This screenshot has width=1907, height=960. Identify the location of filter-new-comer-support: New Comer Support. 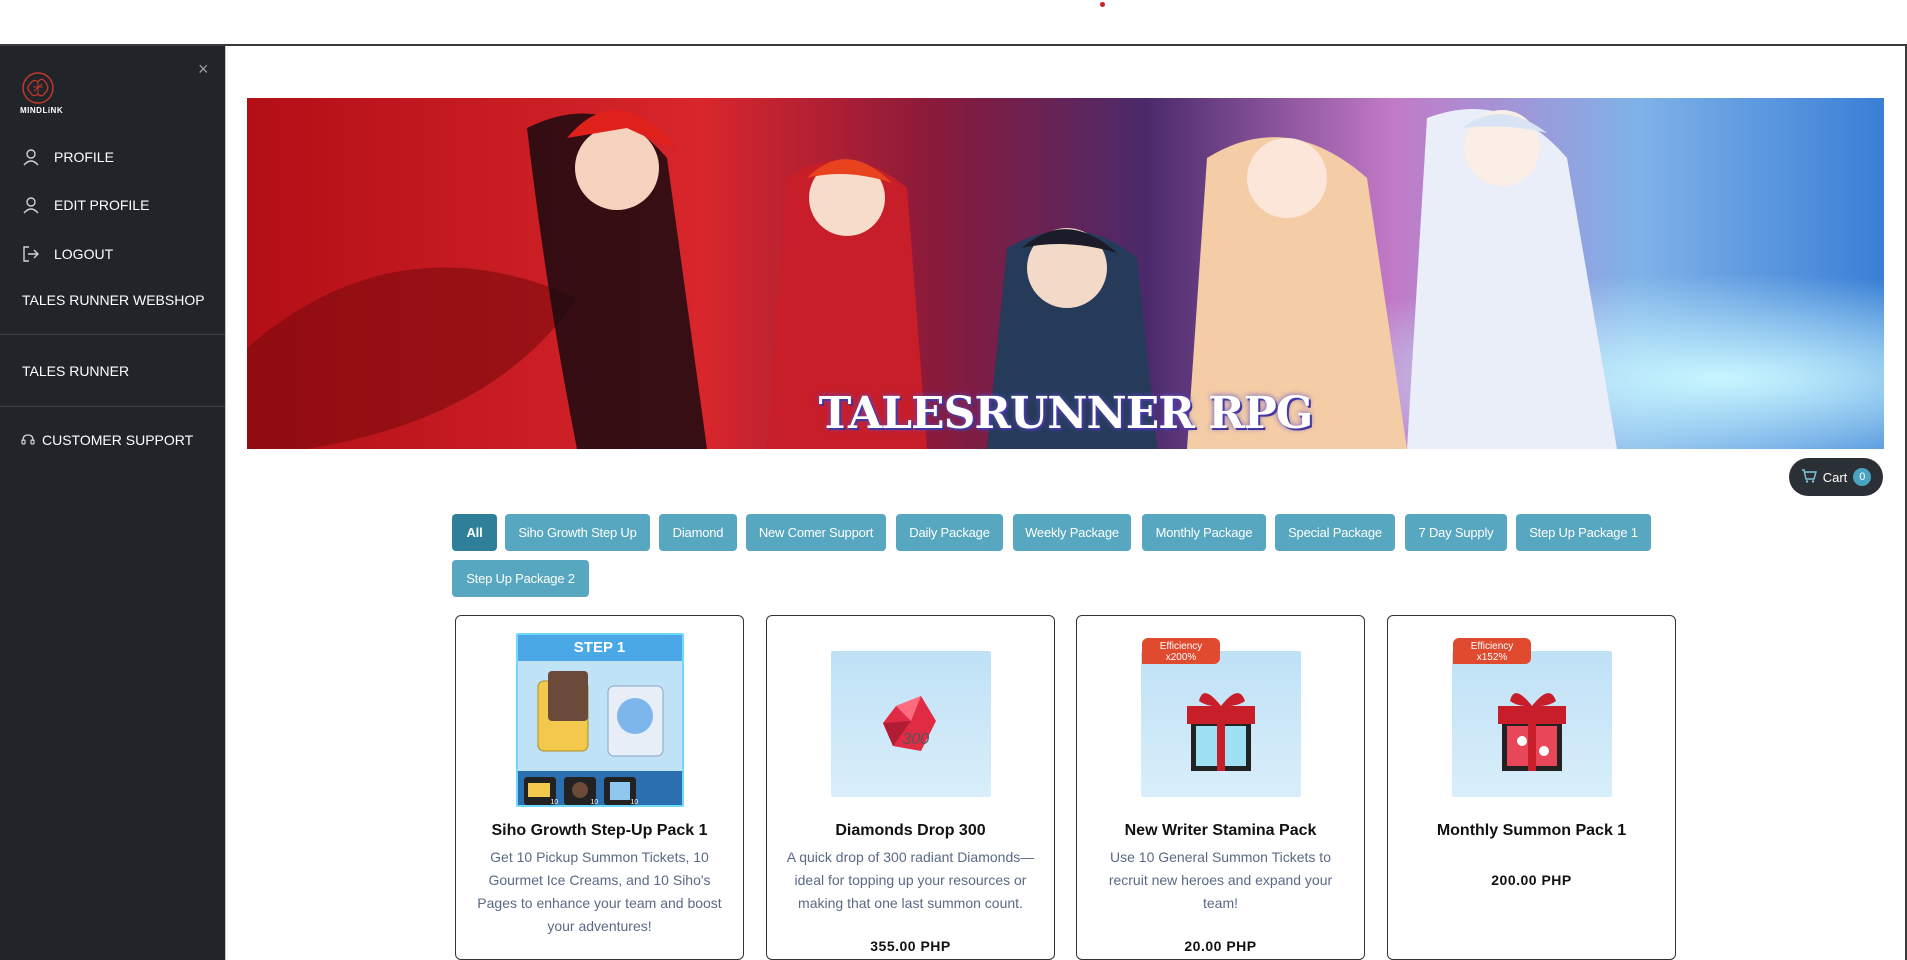
(816, 532).